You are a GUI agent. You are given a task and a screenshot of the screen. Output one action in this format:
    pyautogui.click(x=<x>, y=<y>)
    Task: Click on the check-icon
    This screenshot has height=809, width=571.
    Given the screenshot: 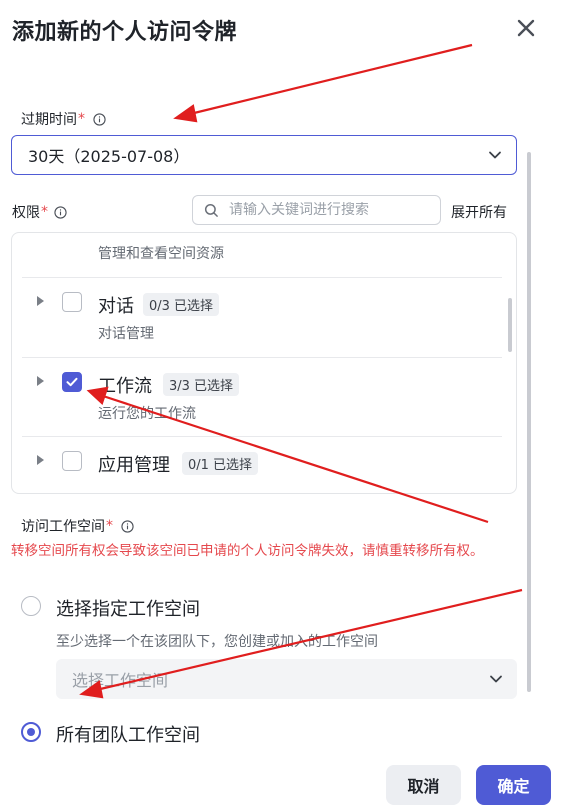 What is the action you would take?
    pyautogui.click(x=72, y=382)
    